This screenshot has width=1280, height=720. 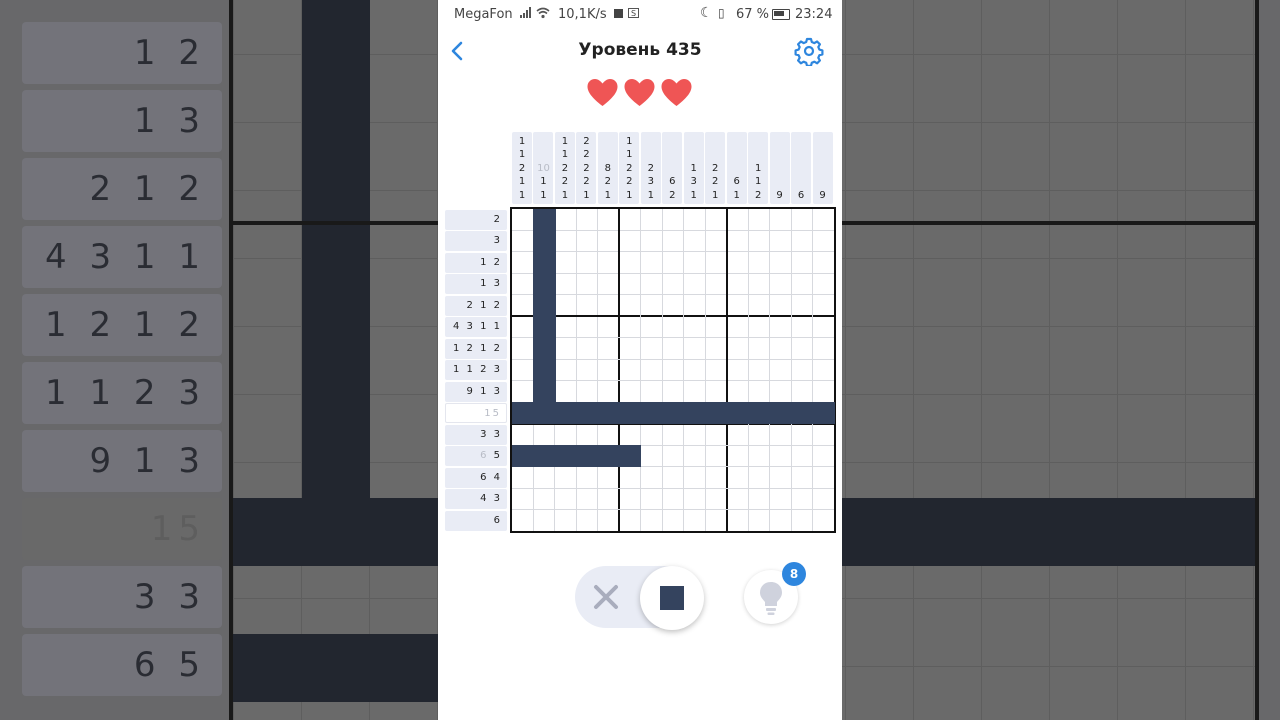 What do you see at coordinates (476, 391) in the screenshot?
I see `row-clue: 9 1 3` at bounding box center [476, 391].